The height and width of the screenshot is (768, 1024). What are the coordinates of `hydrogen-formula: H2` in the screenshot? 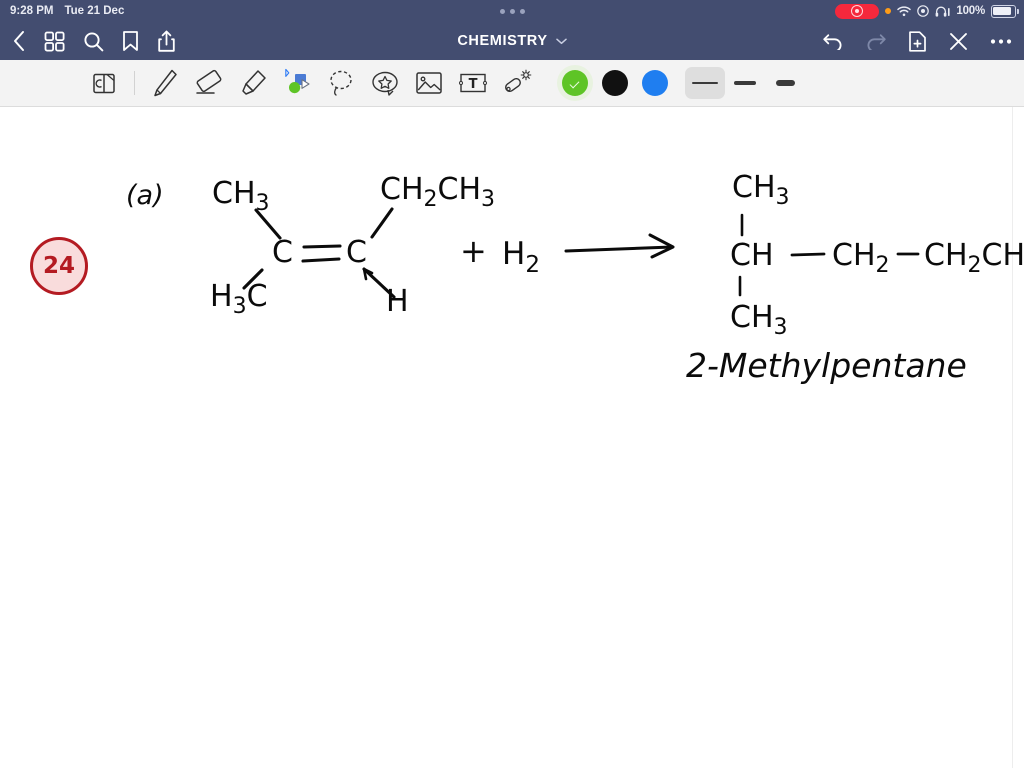 It's located at (521, 257).